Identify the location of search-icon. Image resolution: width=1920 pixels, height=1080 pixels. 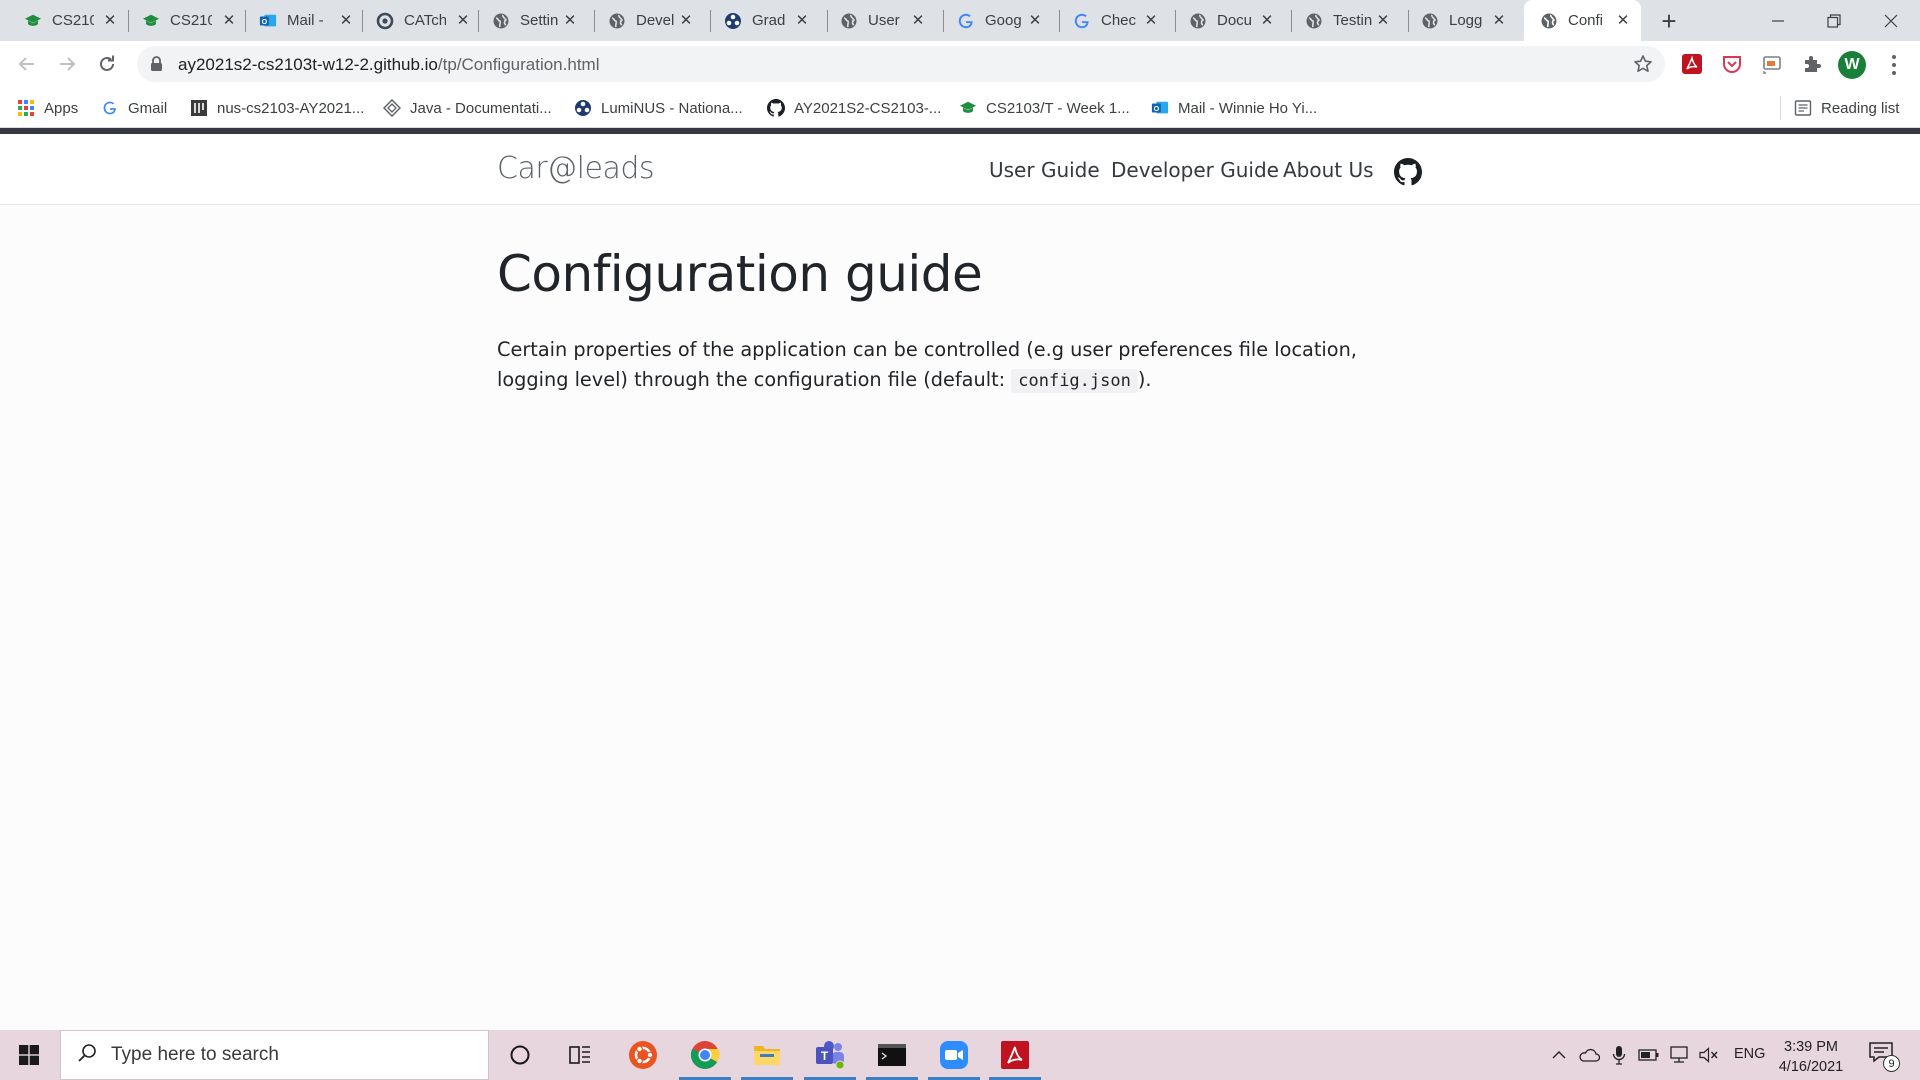
(87, 1055).